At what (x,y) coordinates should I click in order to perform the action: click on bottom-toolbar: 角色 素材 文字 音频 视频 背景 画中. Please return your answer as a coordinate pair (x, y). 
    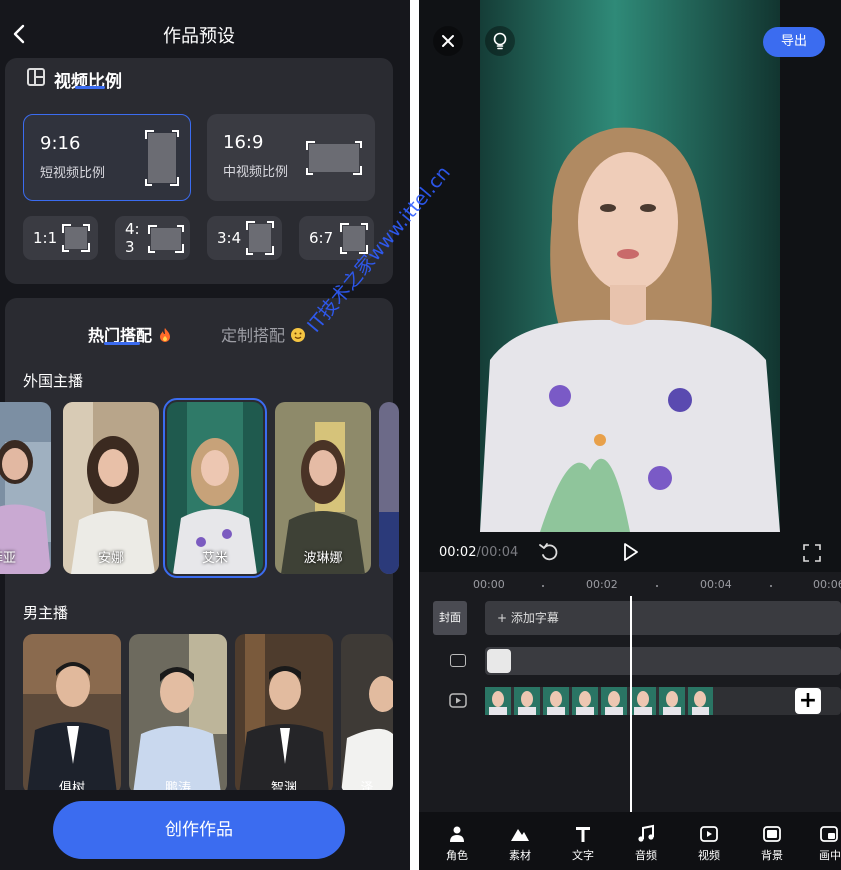
    Looking at the image, I should click on (630, 841).